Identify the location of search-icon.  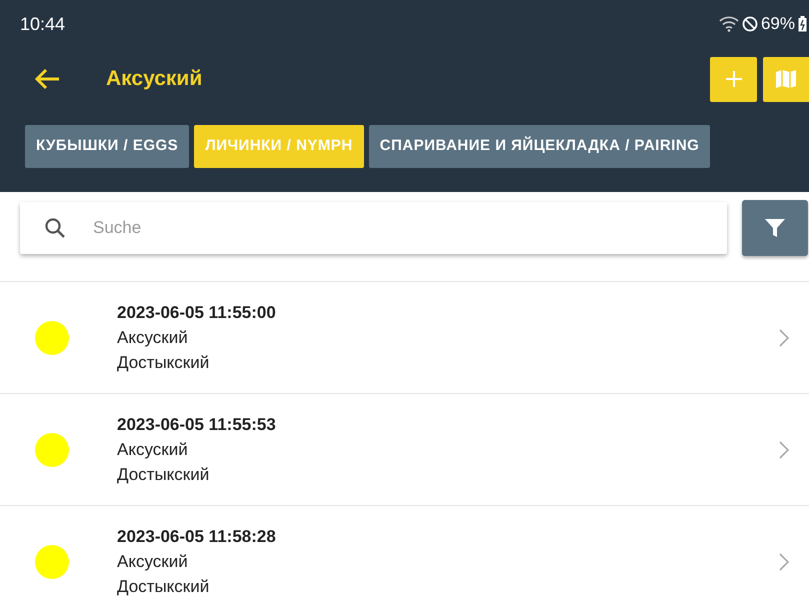
(55, 228).